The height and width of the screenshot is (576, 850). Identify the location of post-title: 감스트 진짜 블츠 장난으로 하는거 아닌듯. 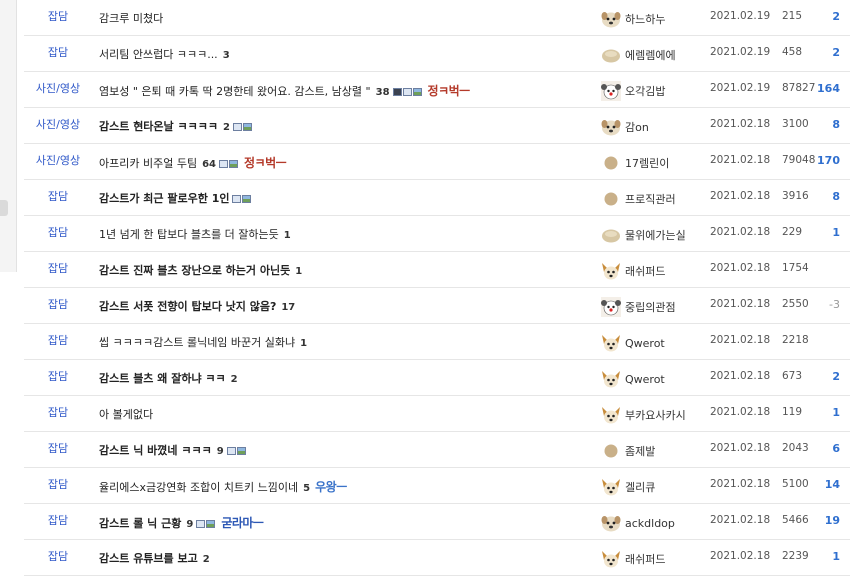
(194, 270).